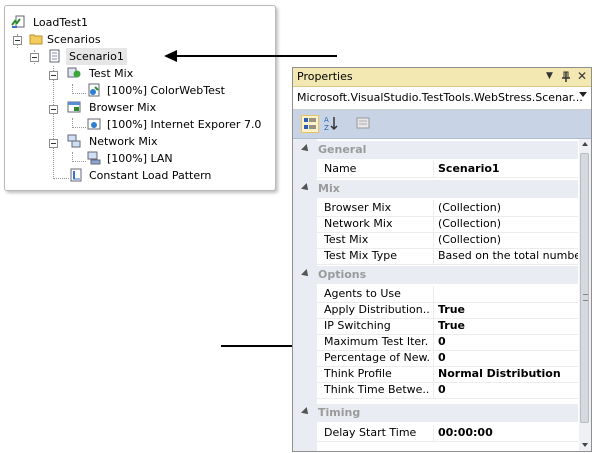  I want to click on property-name: IP Switching, so click(357, 325).